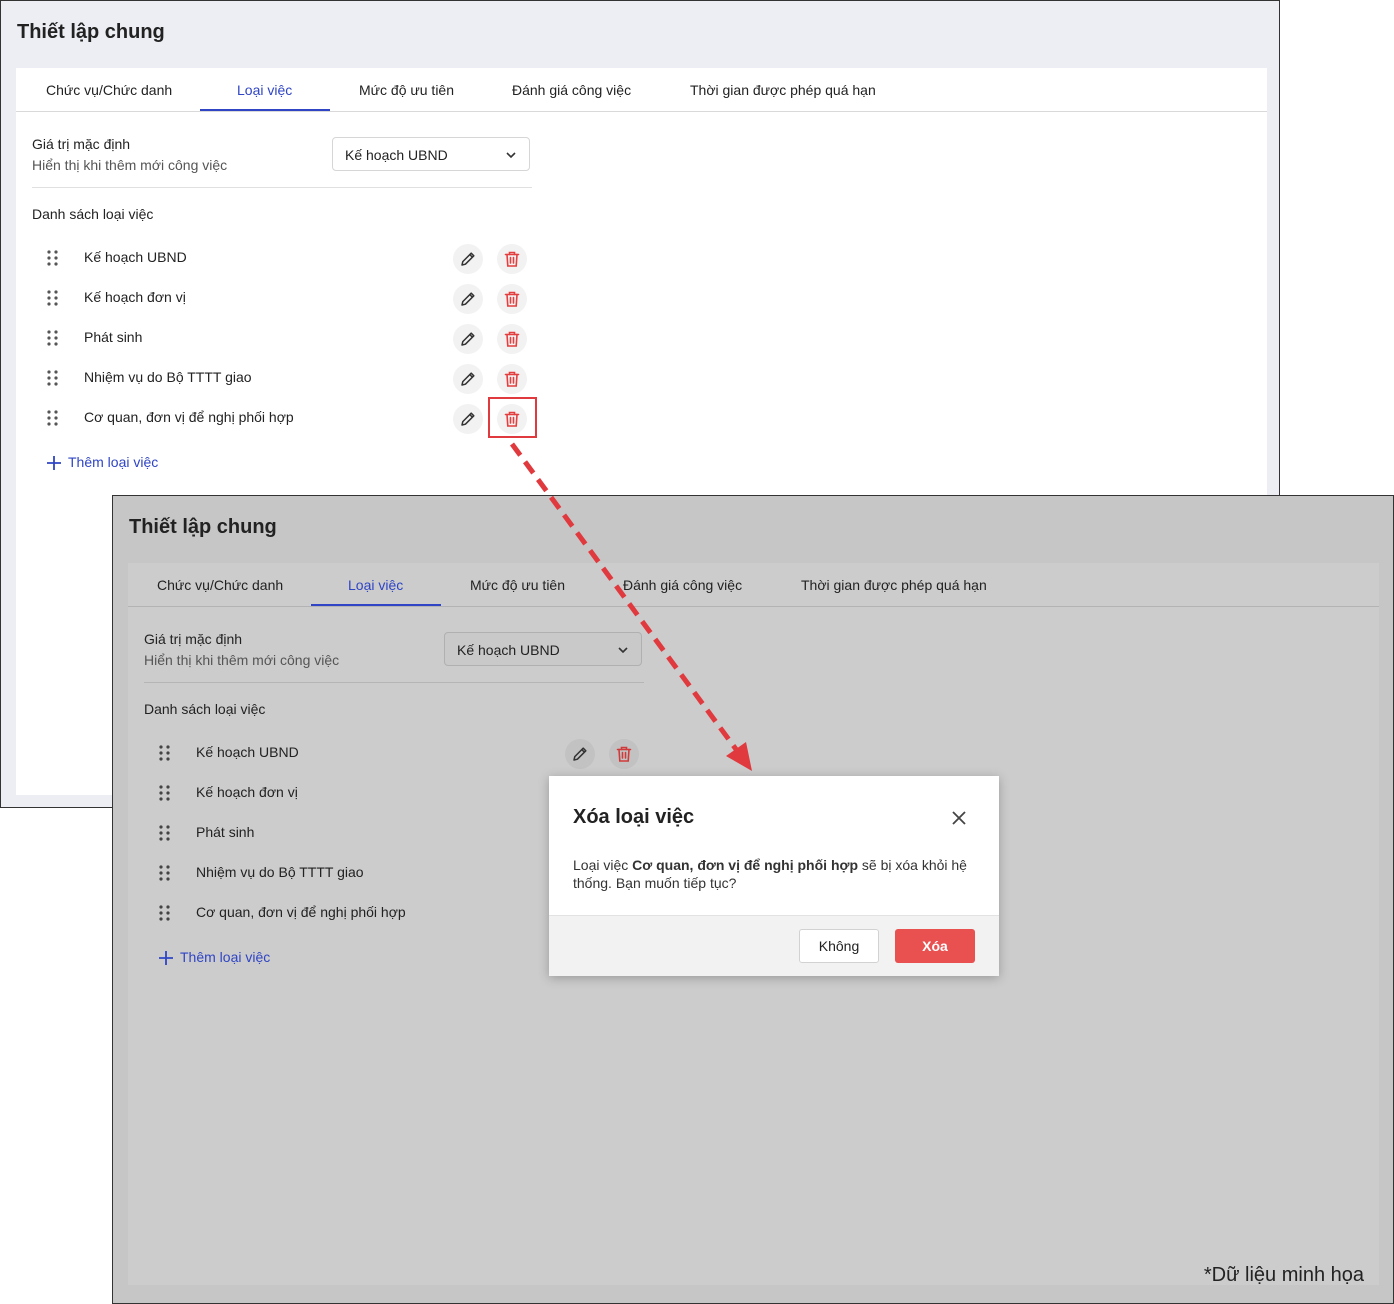 This screenshot has height=1304, width=1394. I want to click on dialog-footer: Không Xóa, so click(774, 945).